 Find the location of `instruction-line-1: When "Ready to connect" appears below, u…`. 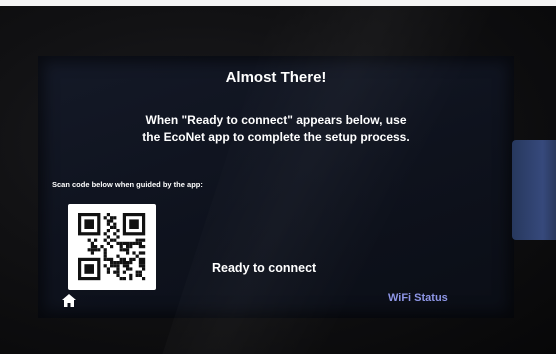

instruction-line-1: When "Ready to connect" appears below, u… is located at coordinates (276, 120).